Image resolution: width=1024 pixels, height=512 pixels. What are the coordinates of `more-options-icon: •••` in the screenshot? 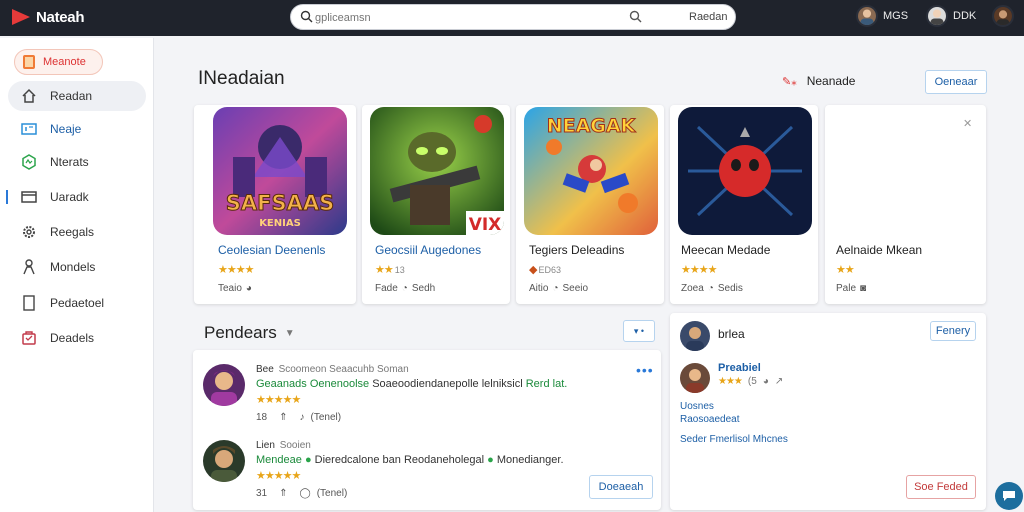 It's located at (645, 370).